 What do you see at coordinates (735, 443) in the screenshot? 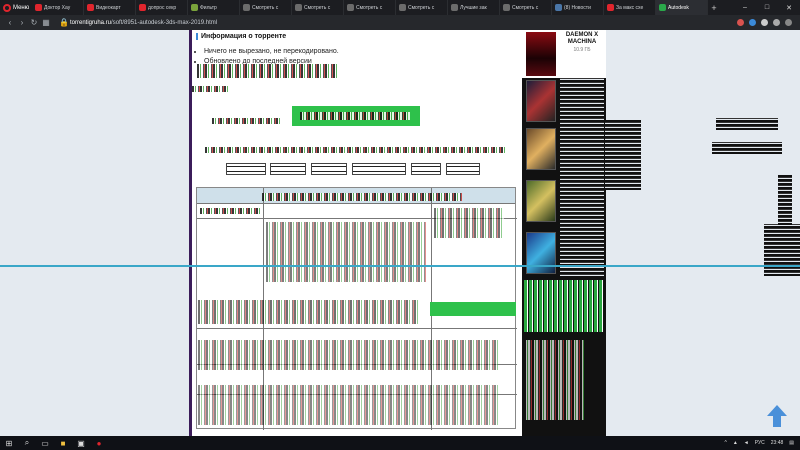
I see `network-icon: ▲` at bounding box center [735, 443].